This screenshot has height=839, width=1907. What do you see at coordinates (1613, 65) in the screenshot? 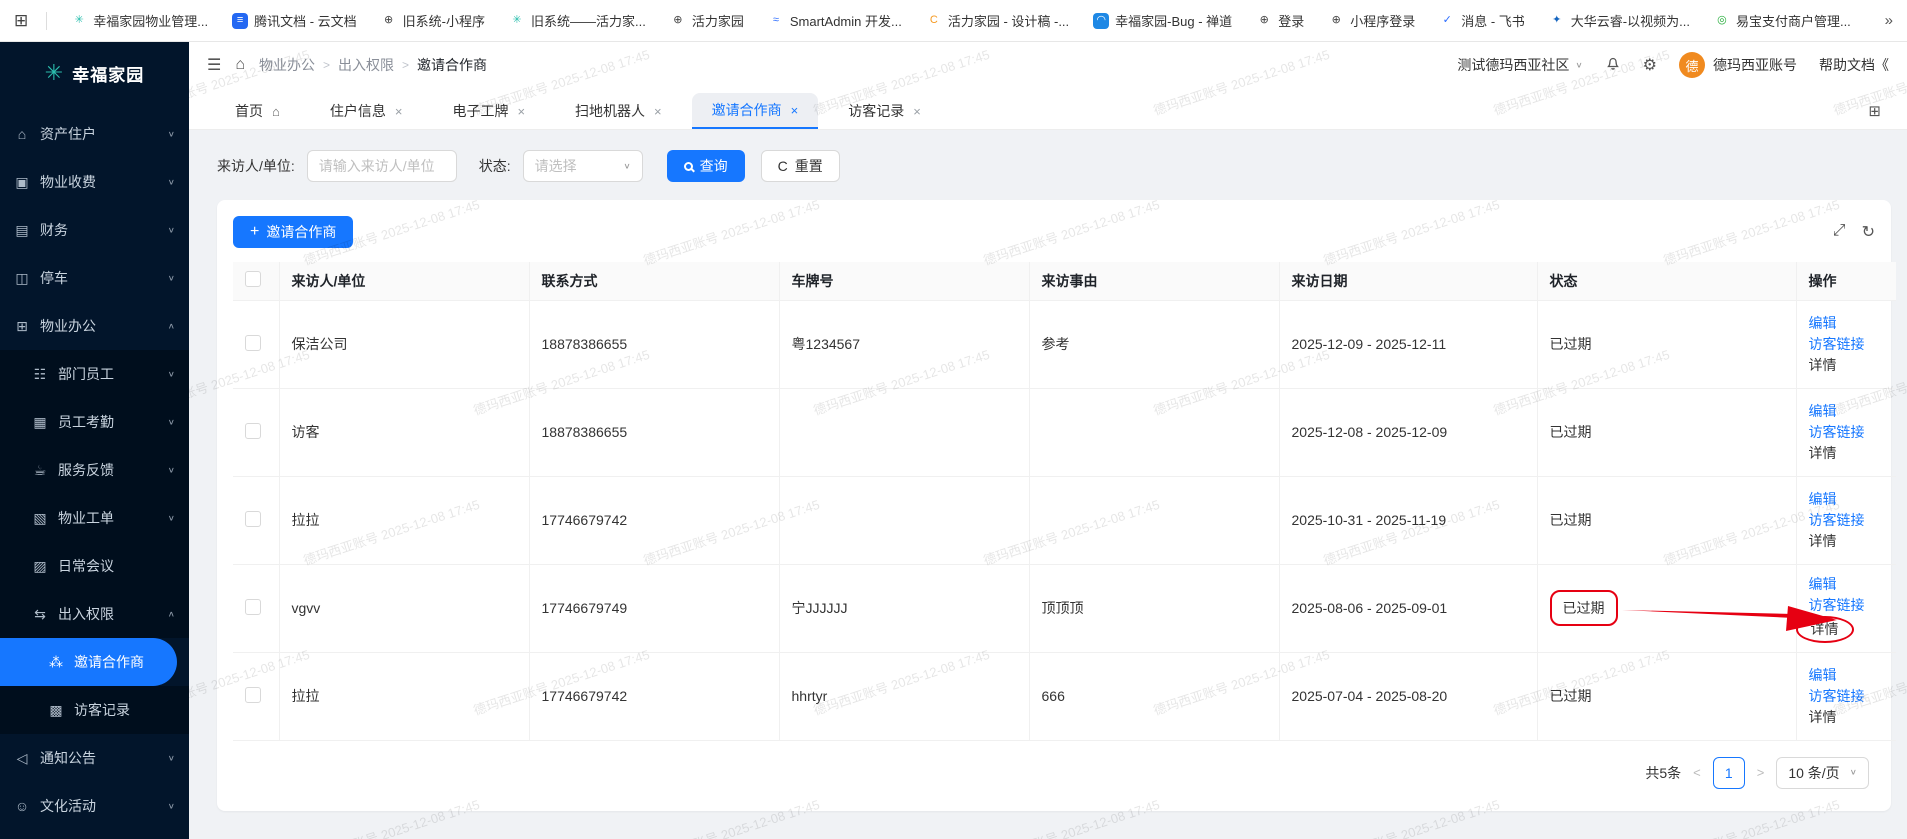
I see `bell-icon` at bounding box center [1613, 65].